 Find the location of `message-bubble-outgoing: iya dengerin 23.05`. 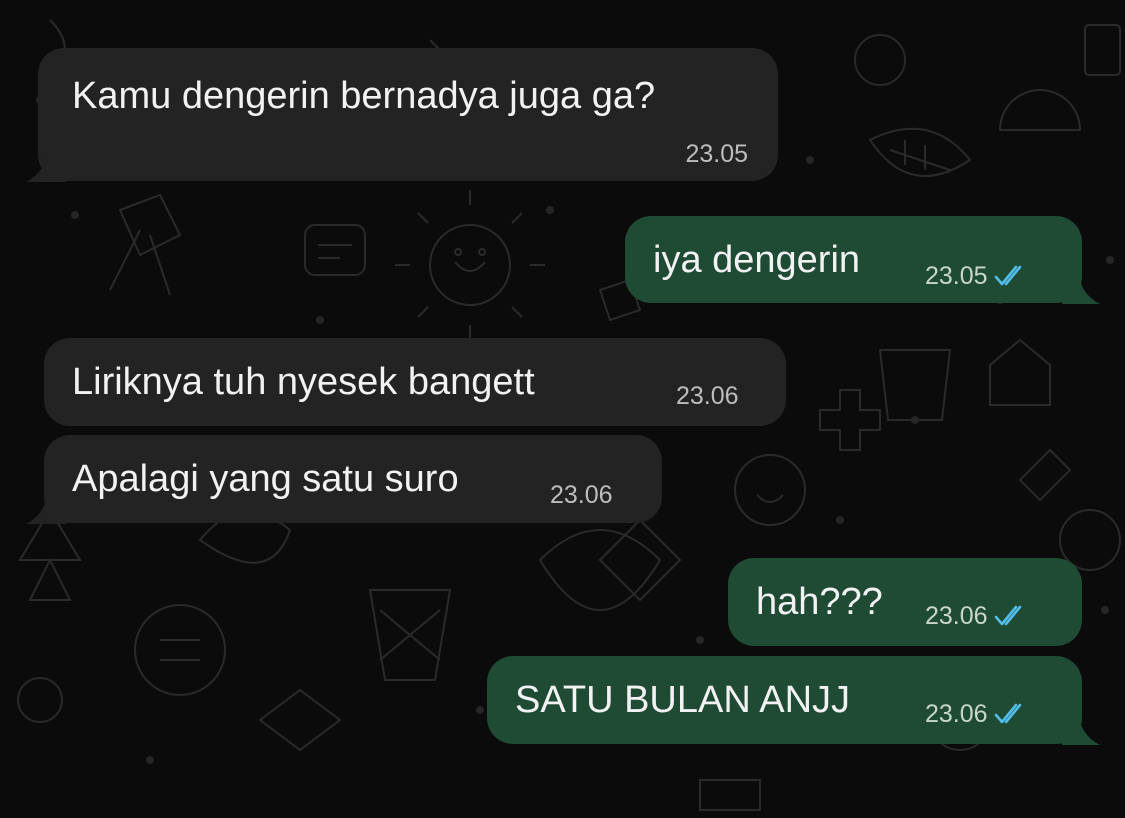

message-bubble-outgoing: iya dengerin 23.05 is located at coordinates (853, 259).